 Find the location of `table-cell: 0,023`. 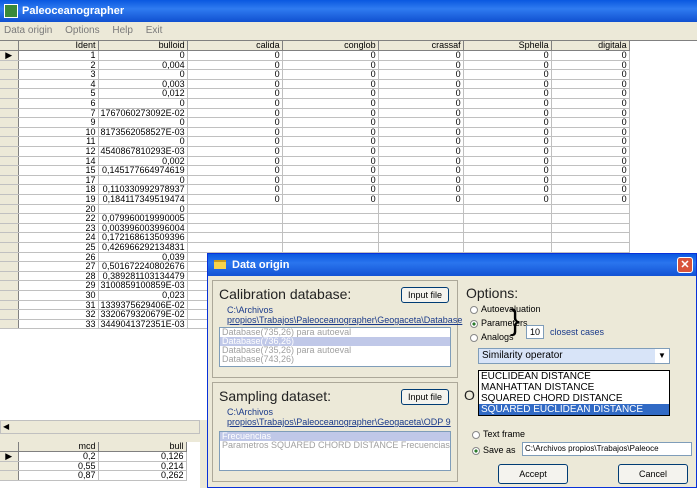

table-cell: 0,023 is located at coordinates (143, 295).